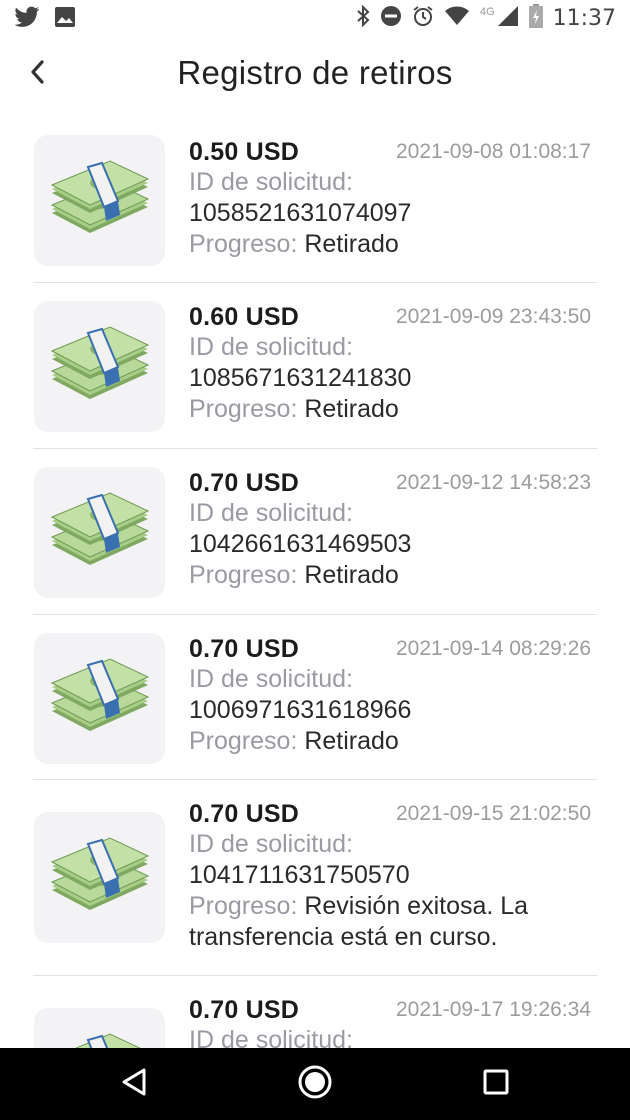 The height and width of the screenshot is (1120, 630). I want to click on page-title: Registro de retiros, so click(315, 72).